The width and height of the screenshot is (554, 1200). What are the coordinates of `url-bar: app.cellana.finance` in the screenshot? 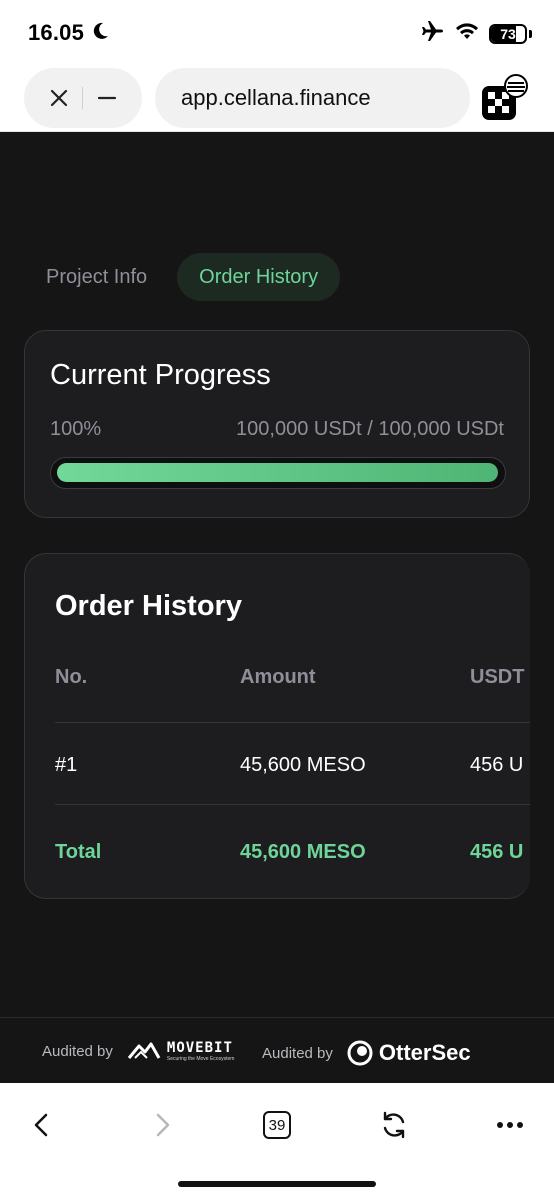 It's located at (312, 98).